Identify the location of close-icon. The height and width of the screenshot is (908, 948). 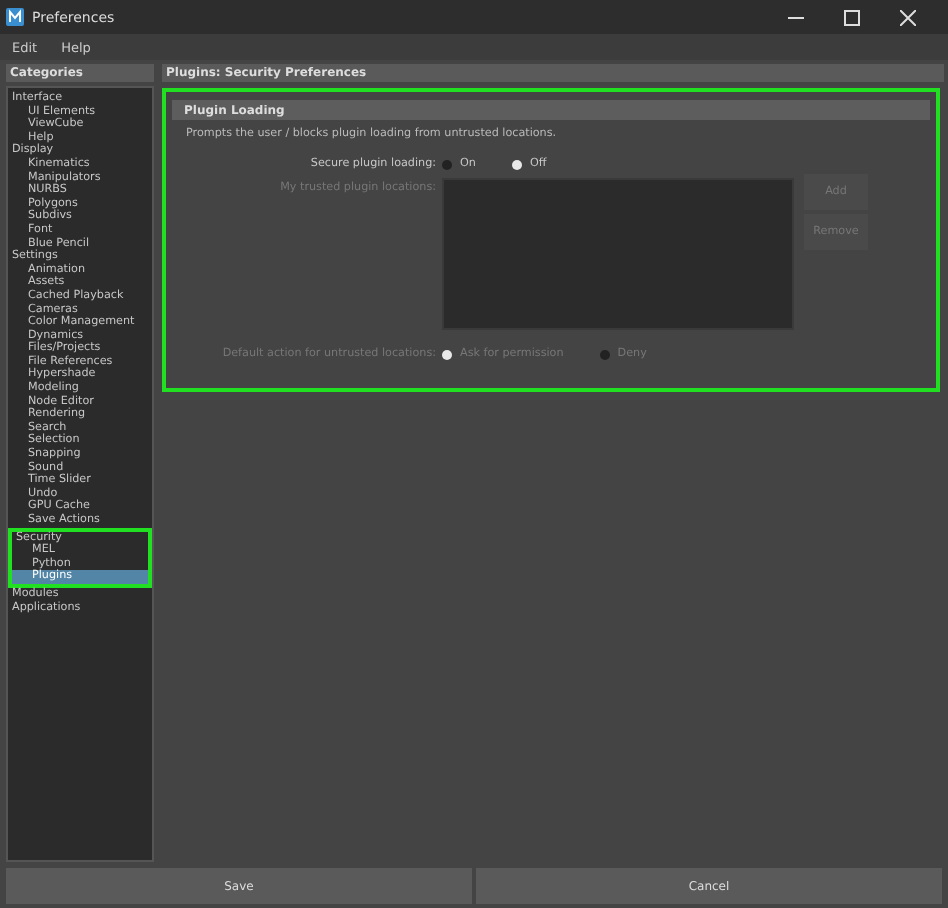
(908, 17).